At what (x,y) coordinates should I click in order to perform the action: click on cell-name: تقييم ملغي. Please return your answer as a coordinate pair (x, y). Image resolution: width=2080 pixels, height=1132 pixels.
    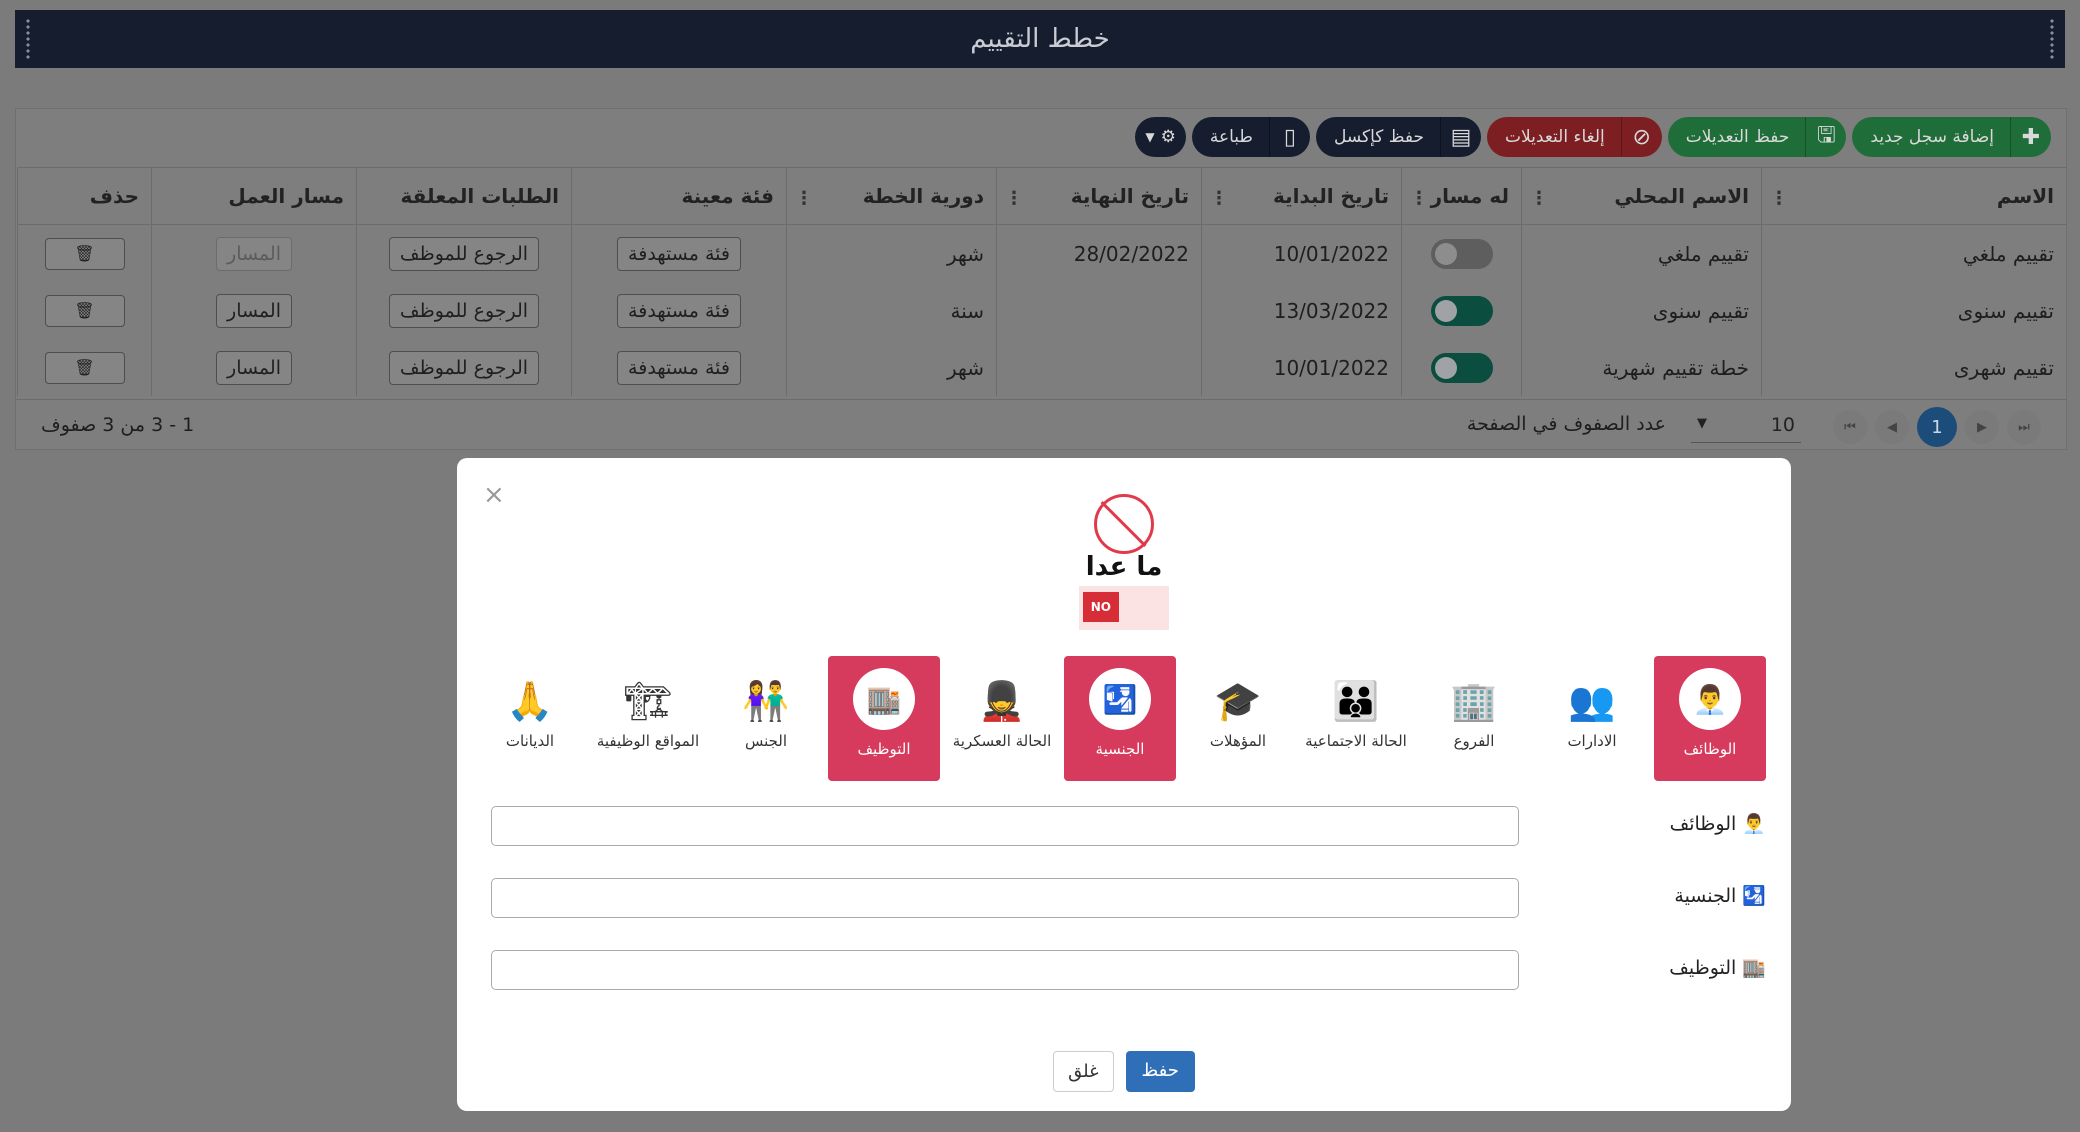
    Looking at the image, I should click on (1913, 253).